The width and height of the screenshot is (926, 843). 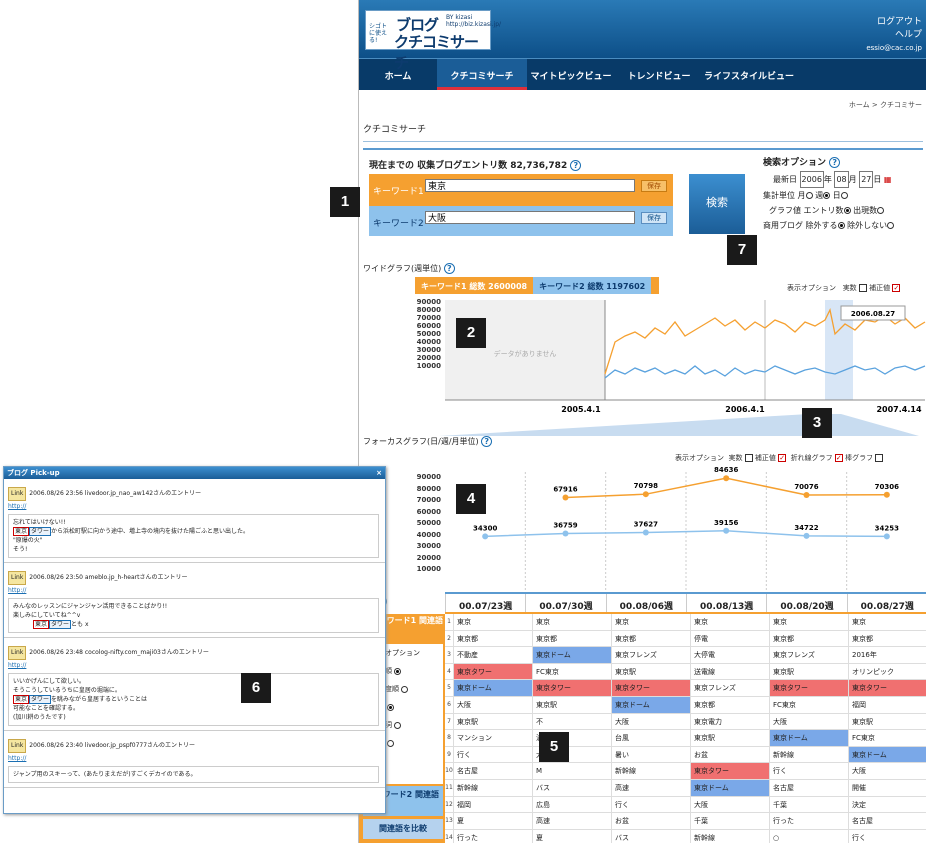 What do you see at coordinates (888, 179) in the screenshot?
I see `calendar-icon: ▦` at bounding box center [888, 179].